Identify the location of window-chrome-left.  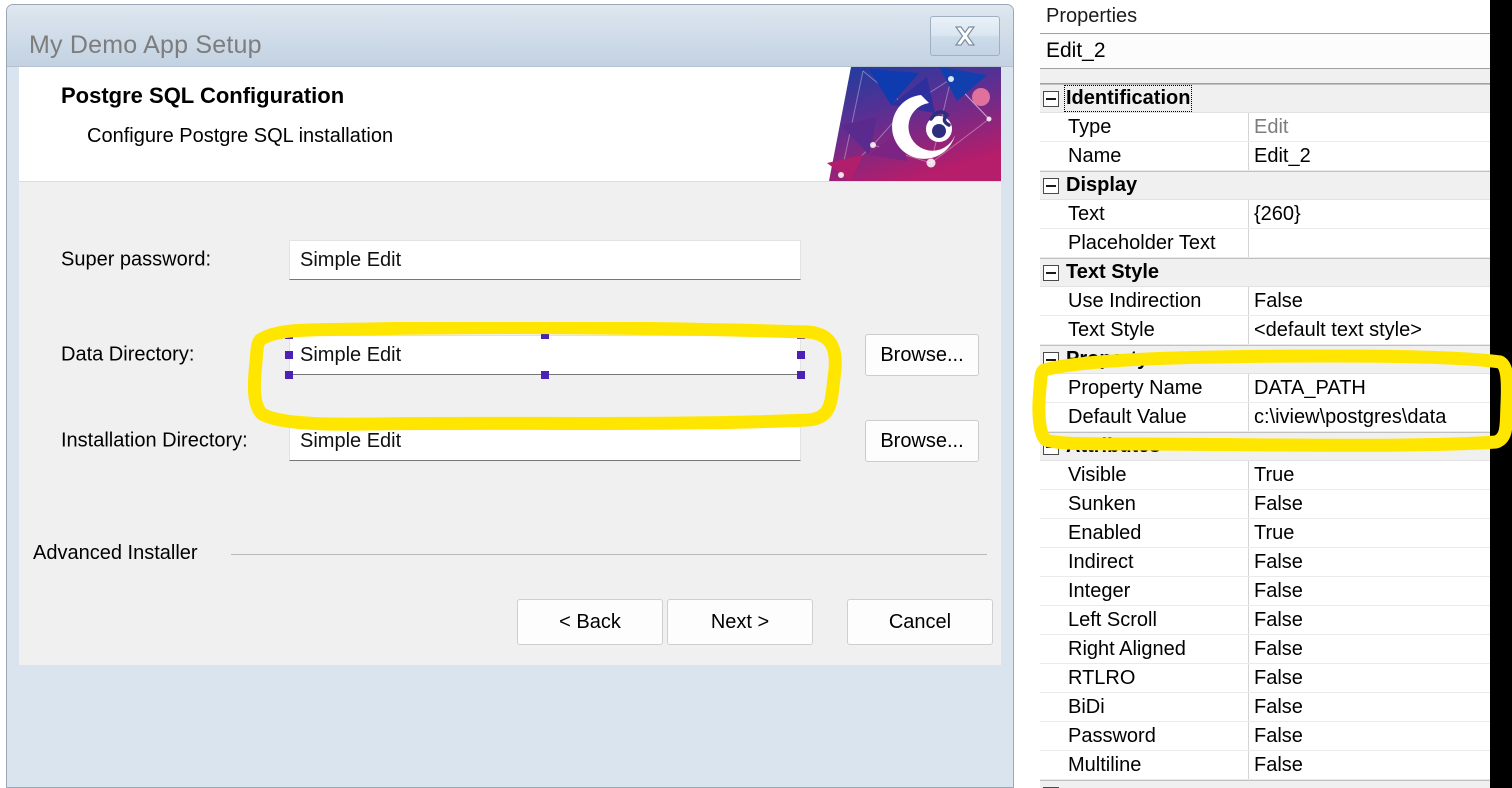
(13, 427).